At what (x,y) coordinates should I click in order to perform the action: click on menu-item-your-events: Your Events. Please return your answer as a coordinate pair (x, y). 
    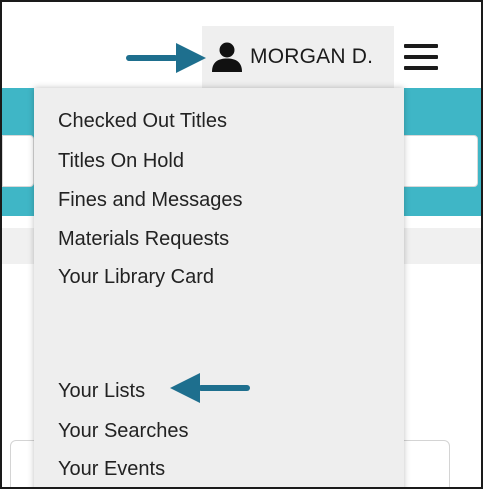
    Looking at the image, I should click on (111, 469).